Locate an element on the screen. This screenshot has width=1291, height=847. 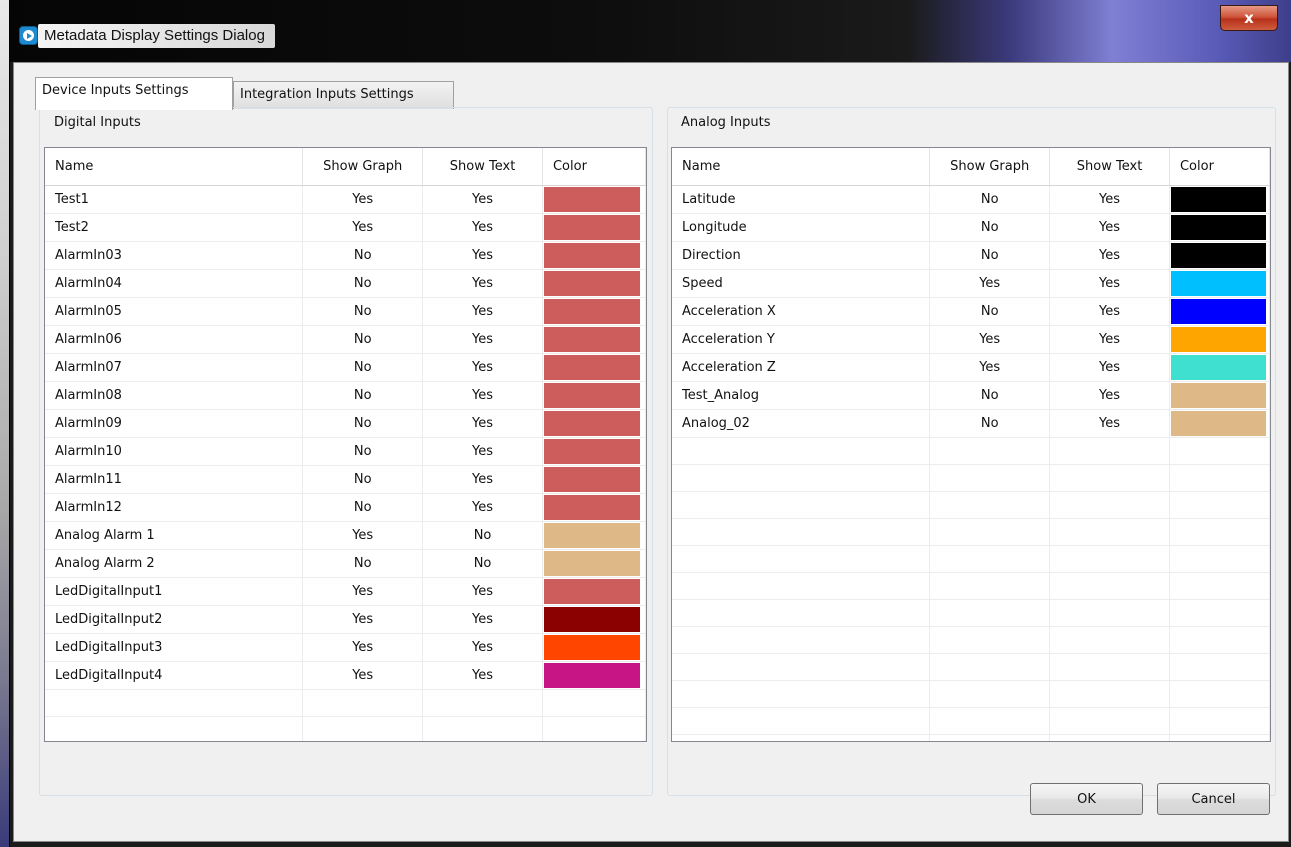
table-row: AlarmIn10 No Yes is located at coordinates (345, 451).